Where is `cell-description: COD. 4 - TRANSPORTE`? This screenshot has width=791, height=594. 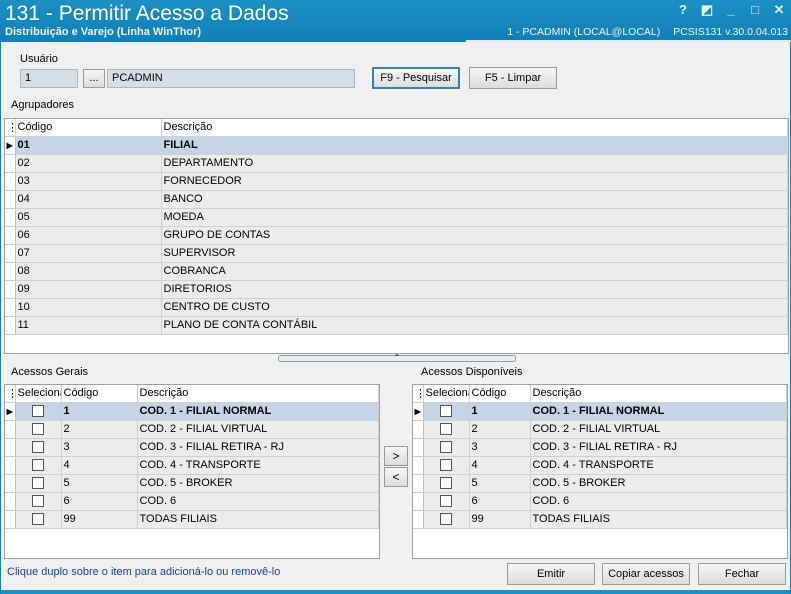
cell-description: COD. 4 - TRANSPORTE is located at coordinates (658, 465).